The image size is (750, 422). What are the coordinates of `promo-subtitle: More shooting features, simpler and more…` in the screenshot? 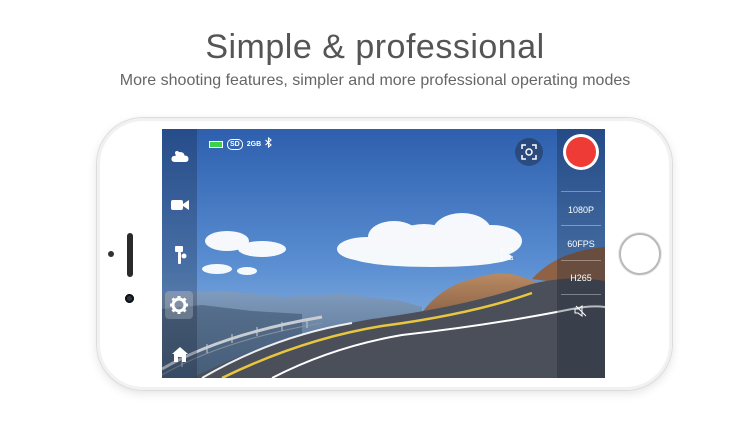 It's located at (375, 80).